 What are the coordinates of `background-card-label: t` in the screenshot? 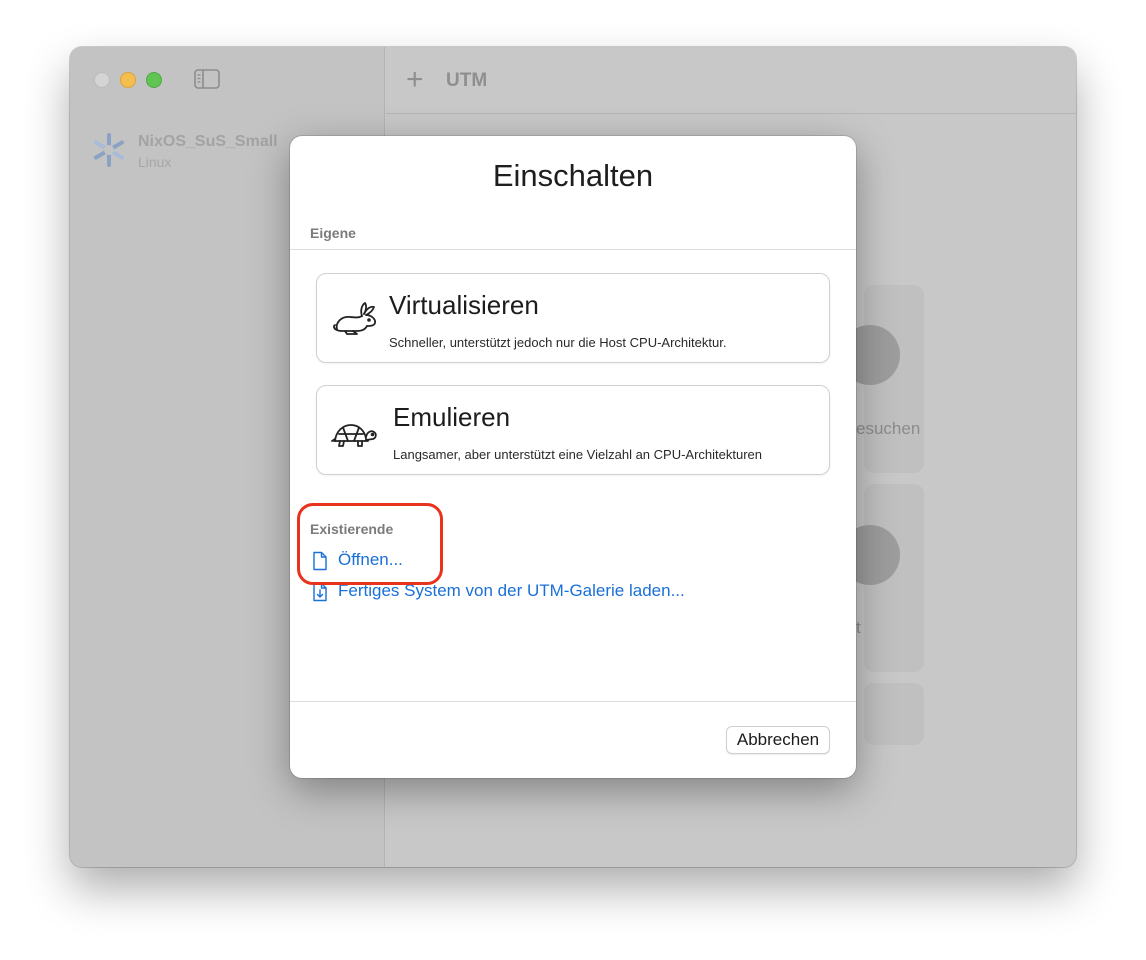 It's located at (858, 627).